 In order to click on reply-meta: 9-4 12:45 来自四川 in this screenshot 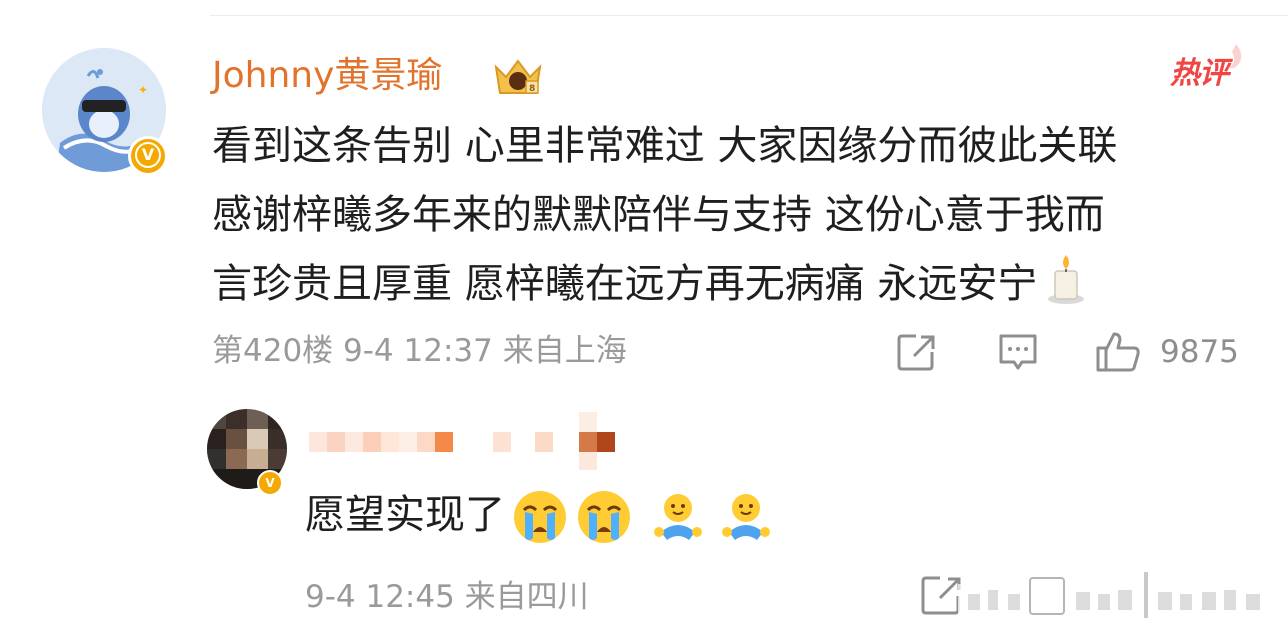, I will do `click(447, 597)`.